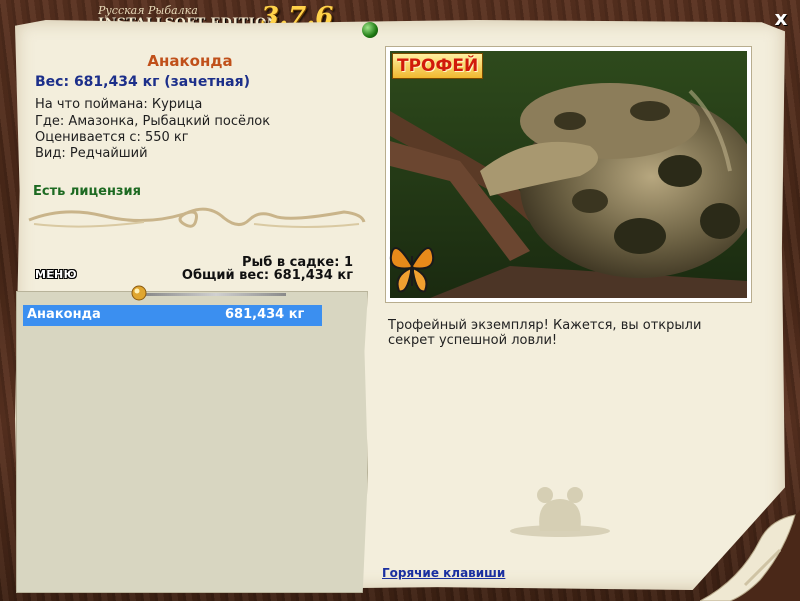 The height and width of the screenshot is (601, 800). Describe the element at coordinates (91, 153) in the screenshot. I see `kind-info: Вид: Редчайший` at that location.